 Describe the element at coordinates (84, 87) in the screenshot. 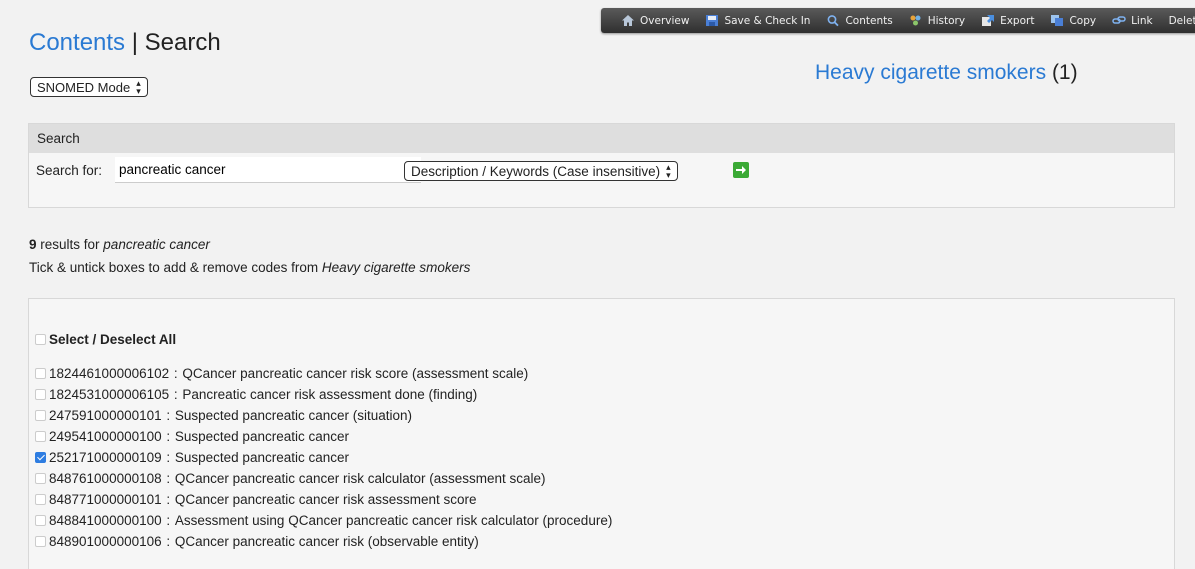

I see `mode-select-value: SNOMED Mode` at that location.